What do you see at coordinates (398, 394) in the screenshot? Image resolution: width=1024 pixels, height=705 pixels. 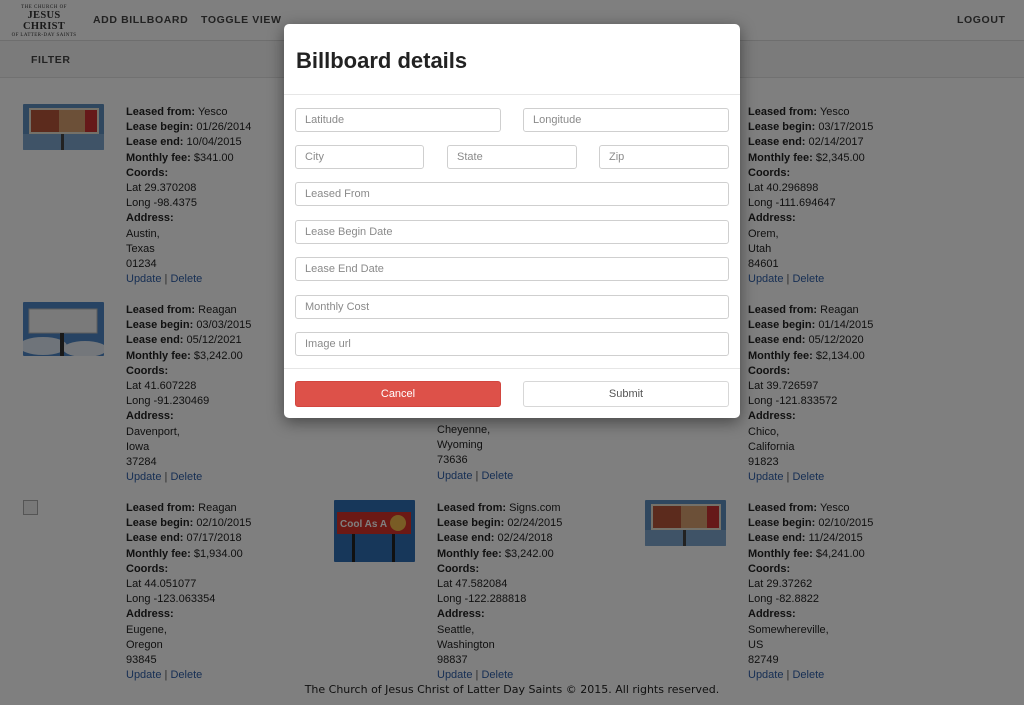 I see `cancel-button: Cancel` at bounding box center [398, 394].